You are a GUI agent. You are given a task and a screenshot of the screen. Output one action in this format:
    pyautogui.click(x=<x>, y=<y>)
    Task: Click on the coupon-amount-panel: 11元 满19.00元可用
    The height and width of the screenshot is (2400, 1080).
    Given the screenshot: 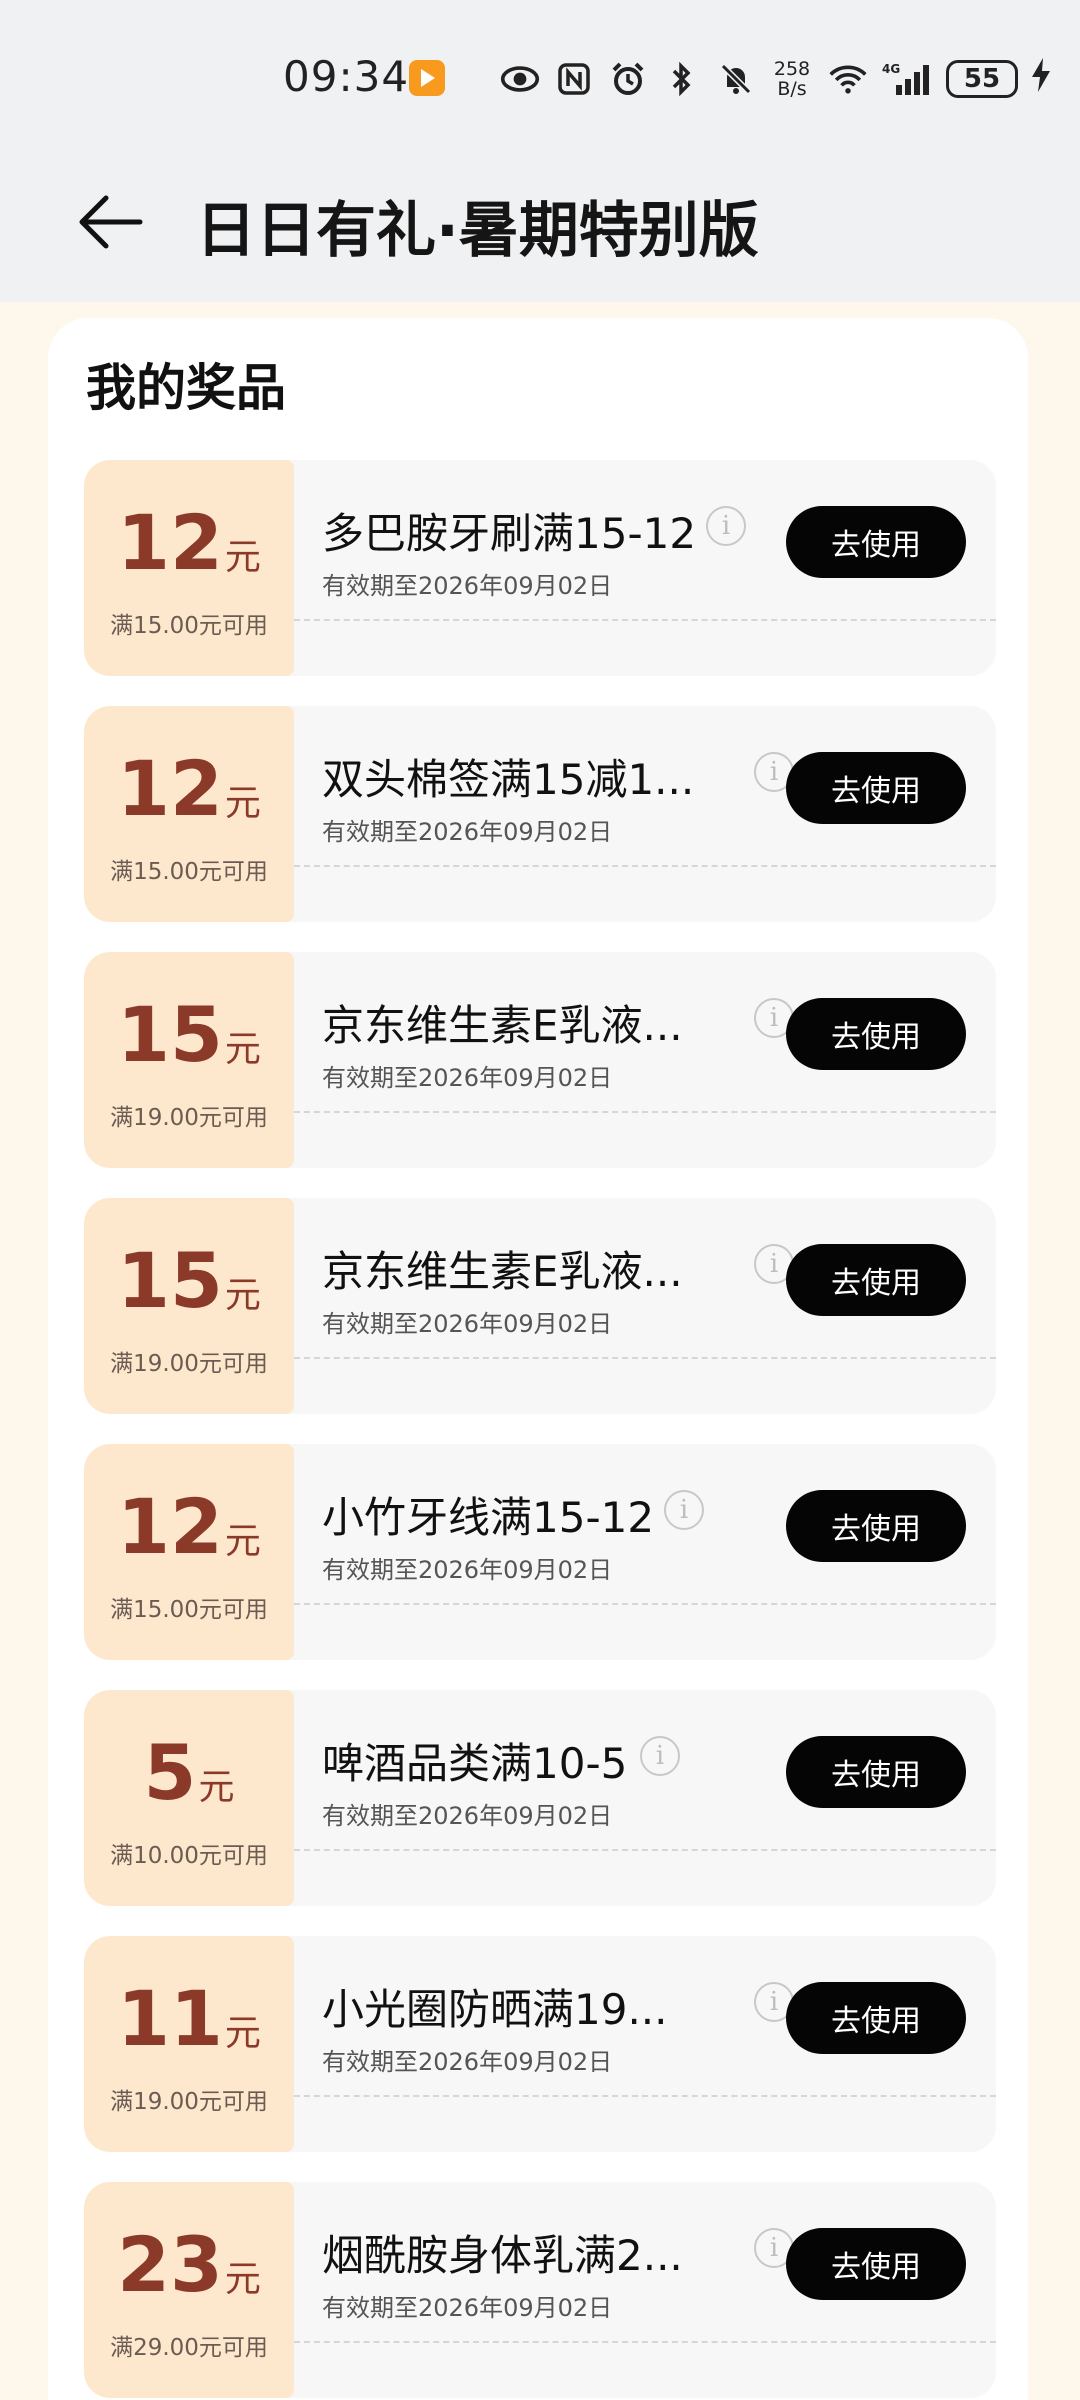 What is the action you would take?
    pyautogui.click(x=189, y=2044)
    